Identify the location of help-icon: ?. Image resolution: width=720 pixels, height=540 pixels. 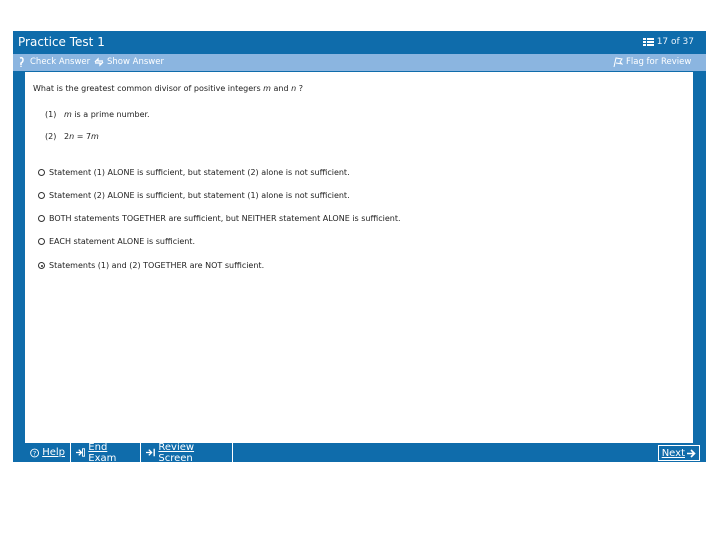
(35, 452).